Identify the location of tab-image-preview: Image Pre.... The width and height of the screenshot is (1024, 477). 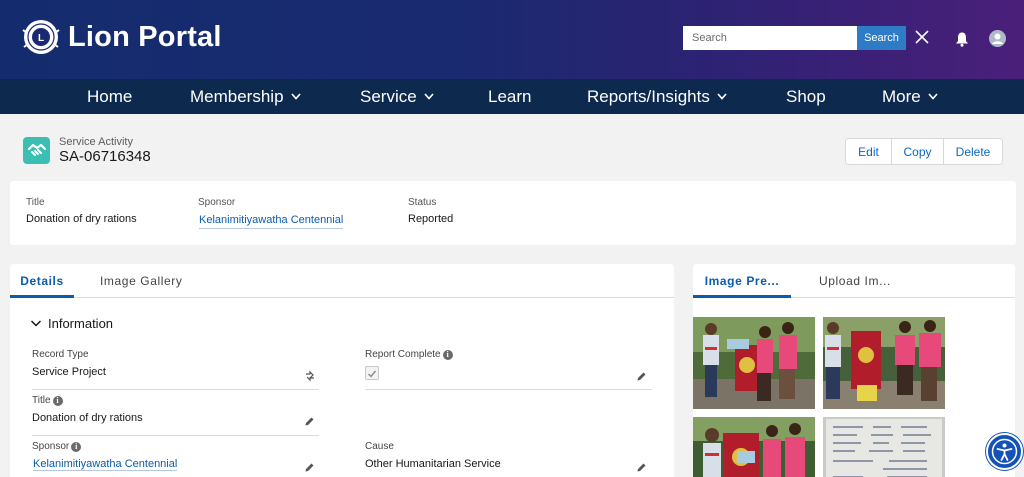
(742, 281).